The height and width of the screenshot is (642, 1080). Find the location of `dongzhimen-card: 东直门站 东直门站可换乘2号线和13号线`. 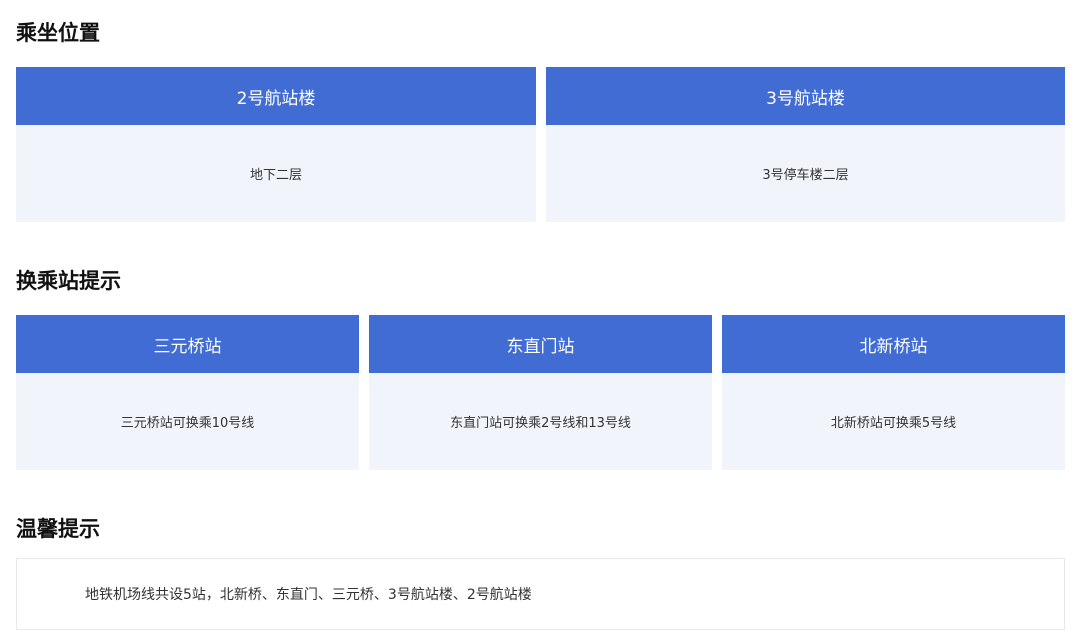

dongzhimen-card: 东直门站 东直门站可换乘2号线和13号线 is located at coordinates (540, 392).